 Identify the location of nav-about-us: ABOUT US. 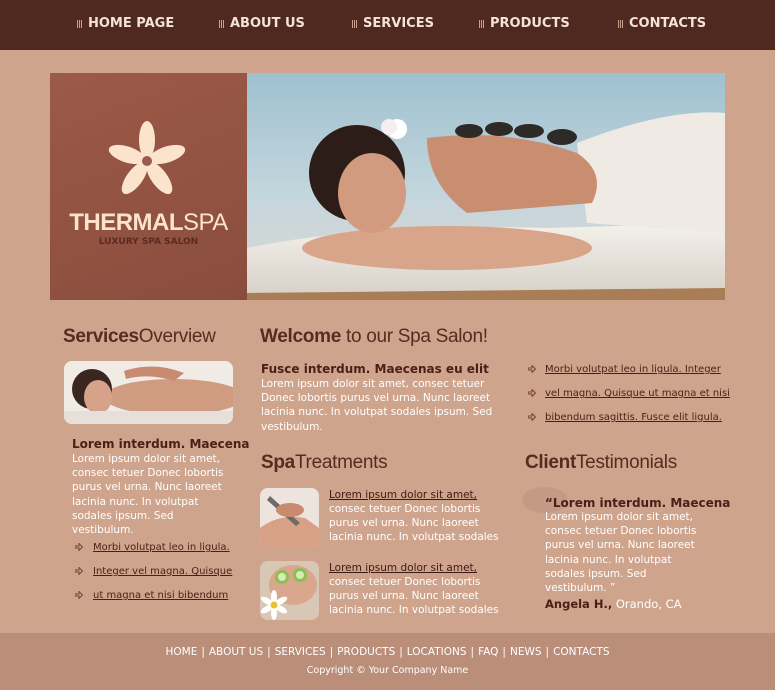
(262, 23).